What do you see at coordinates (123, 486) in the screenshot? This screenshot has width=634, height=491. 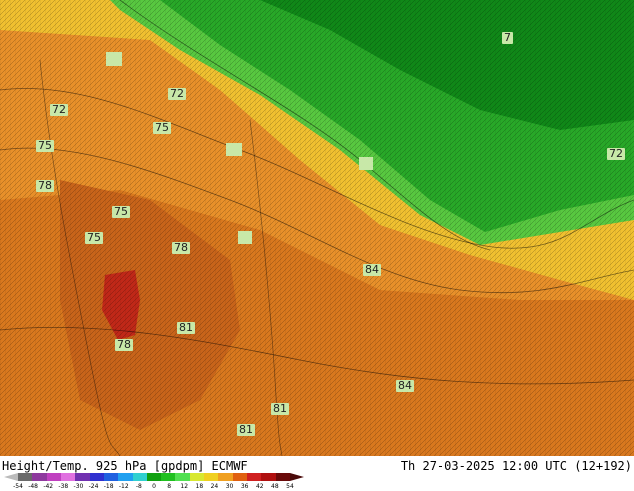 I see `color-scale-tick-label: -12` at bounding box center [123, 486].